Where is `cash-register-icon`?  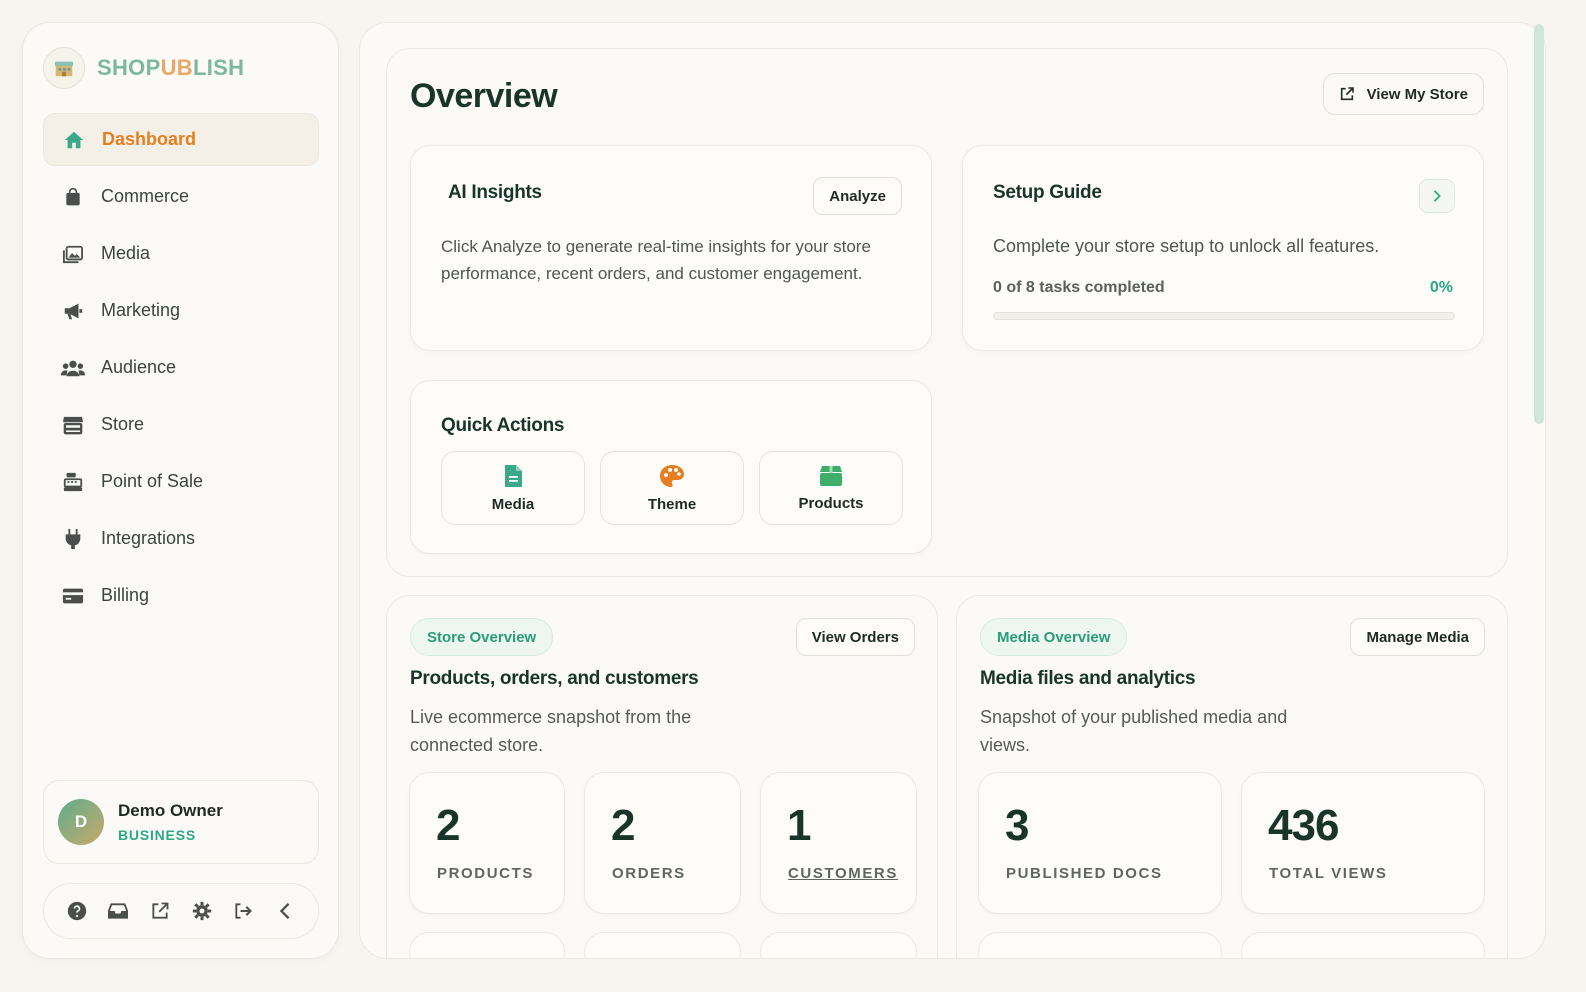
cash-register-icon is located at coordinates (73, 482).